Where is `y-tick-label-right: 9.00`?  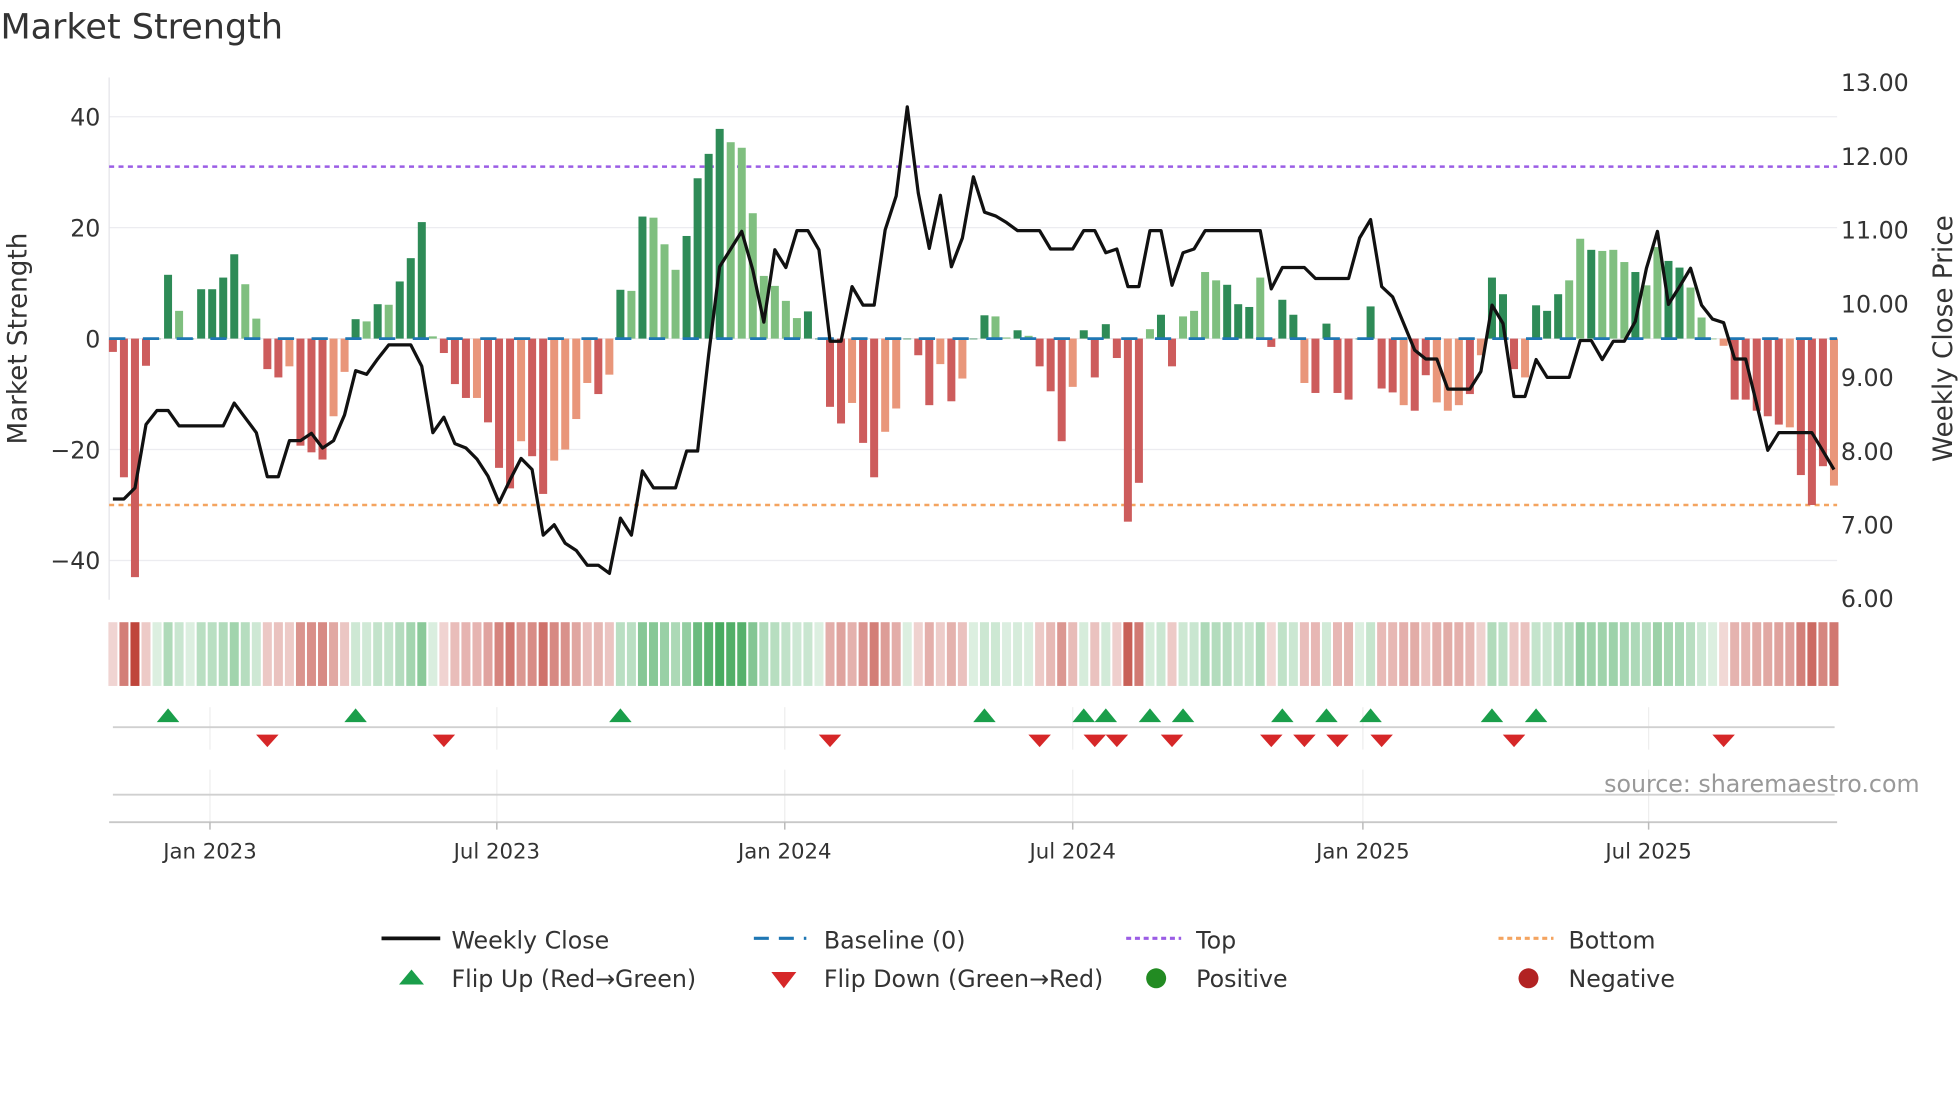 y-tick-label-right: 9.00 is located at coordinates (1867, 378).